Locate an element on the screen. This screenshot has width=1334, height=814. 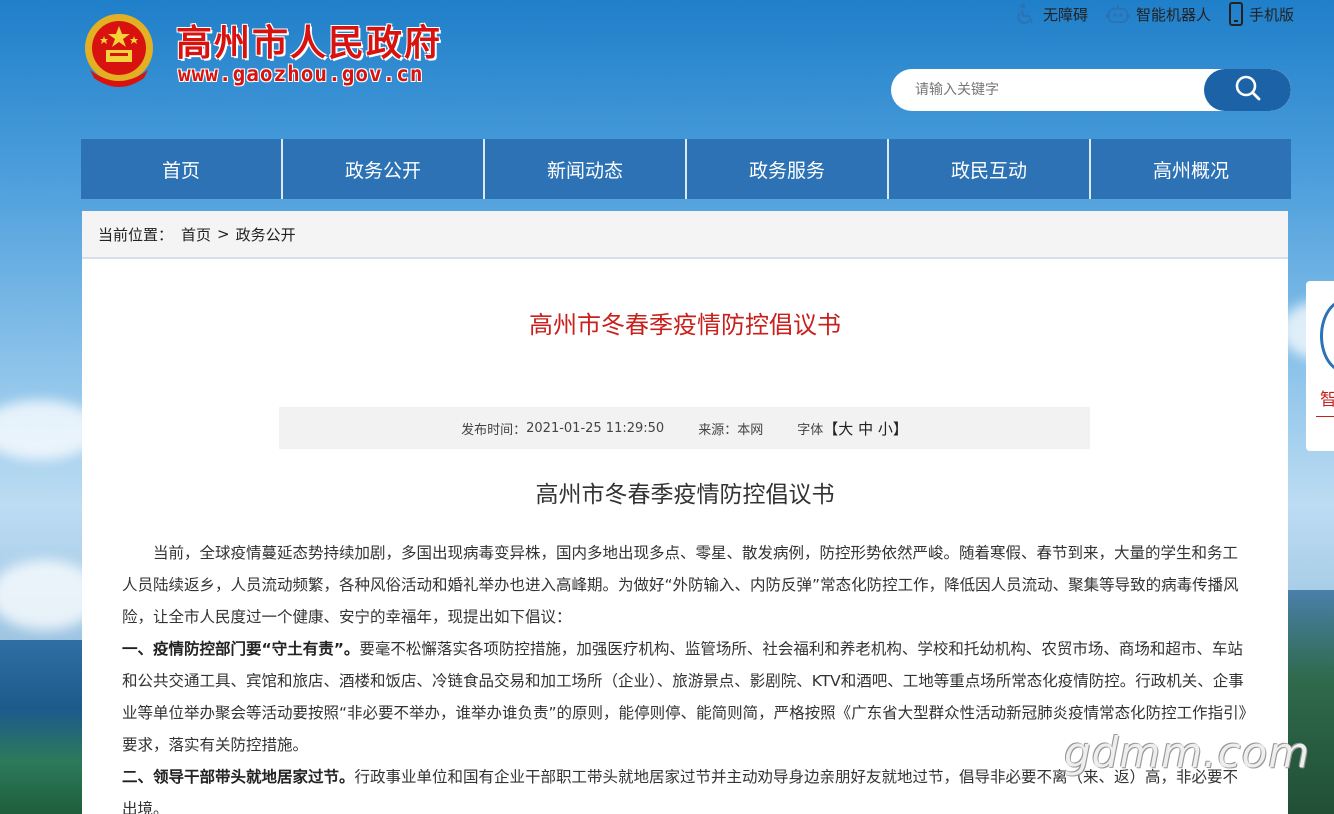
breadcrumb-home-link: 首页 is located at coordinates (196, 234).